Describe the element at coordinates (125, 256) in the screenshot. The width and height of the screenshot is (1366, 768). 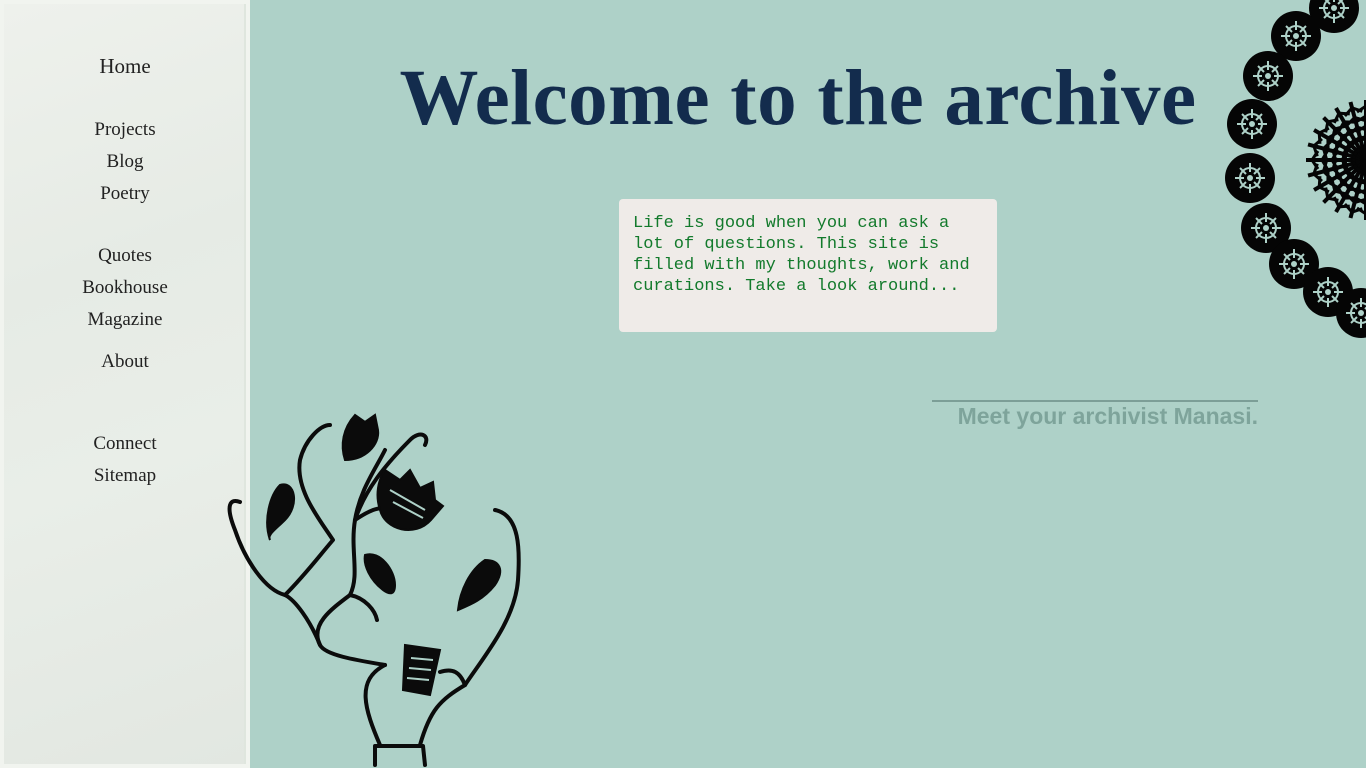
I see `nav-quotes: Quotes` at that location.